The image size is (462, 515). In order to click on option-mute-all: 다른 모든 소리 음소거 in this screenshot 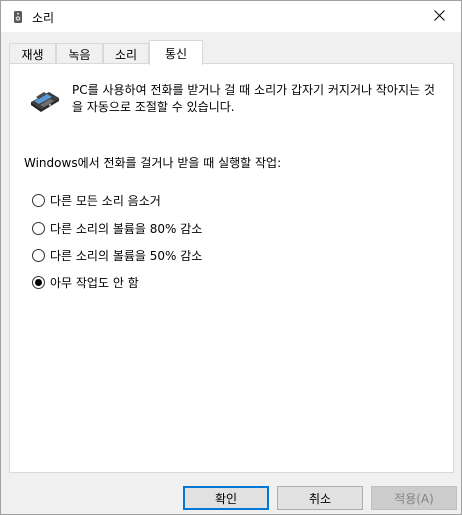, I will do `click(96, 200)`.